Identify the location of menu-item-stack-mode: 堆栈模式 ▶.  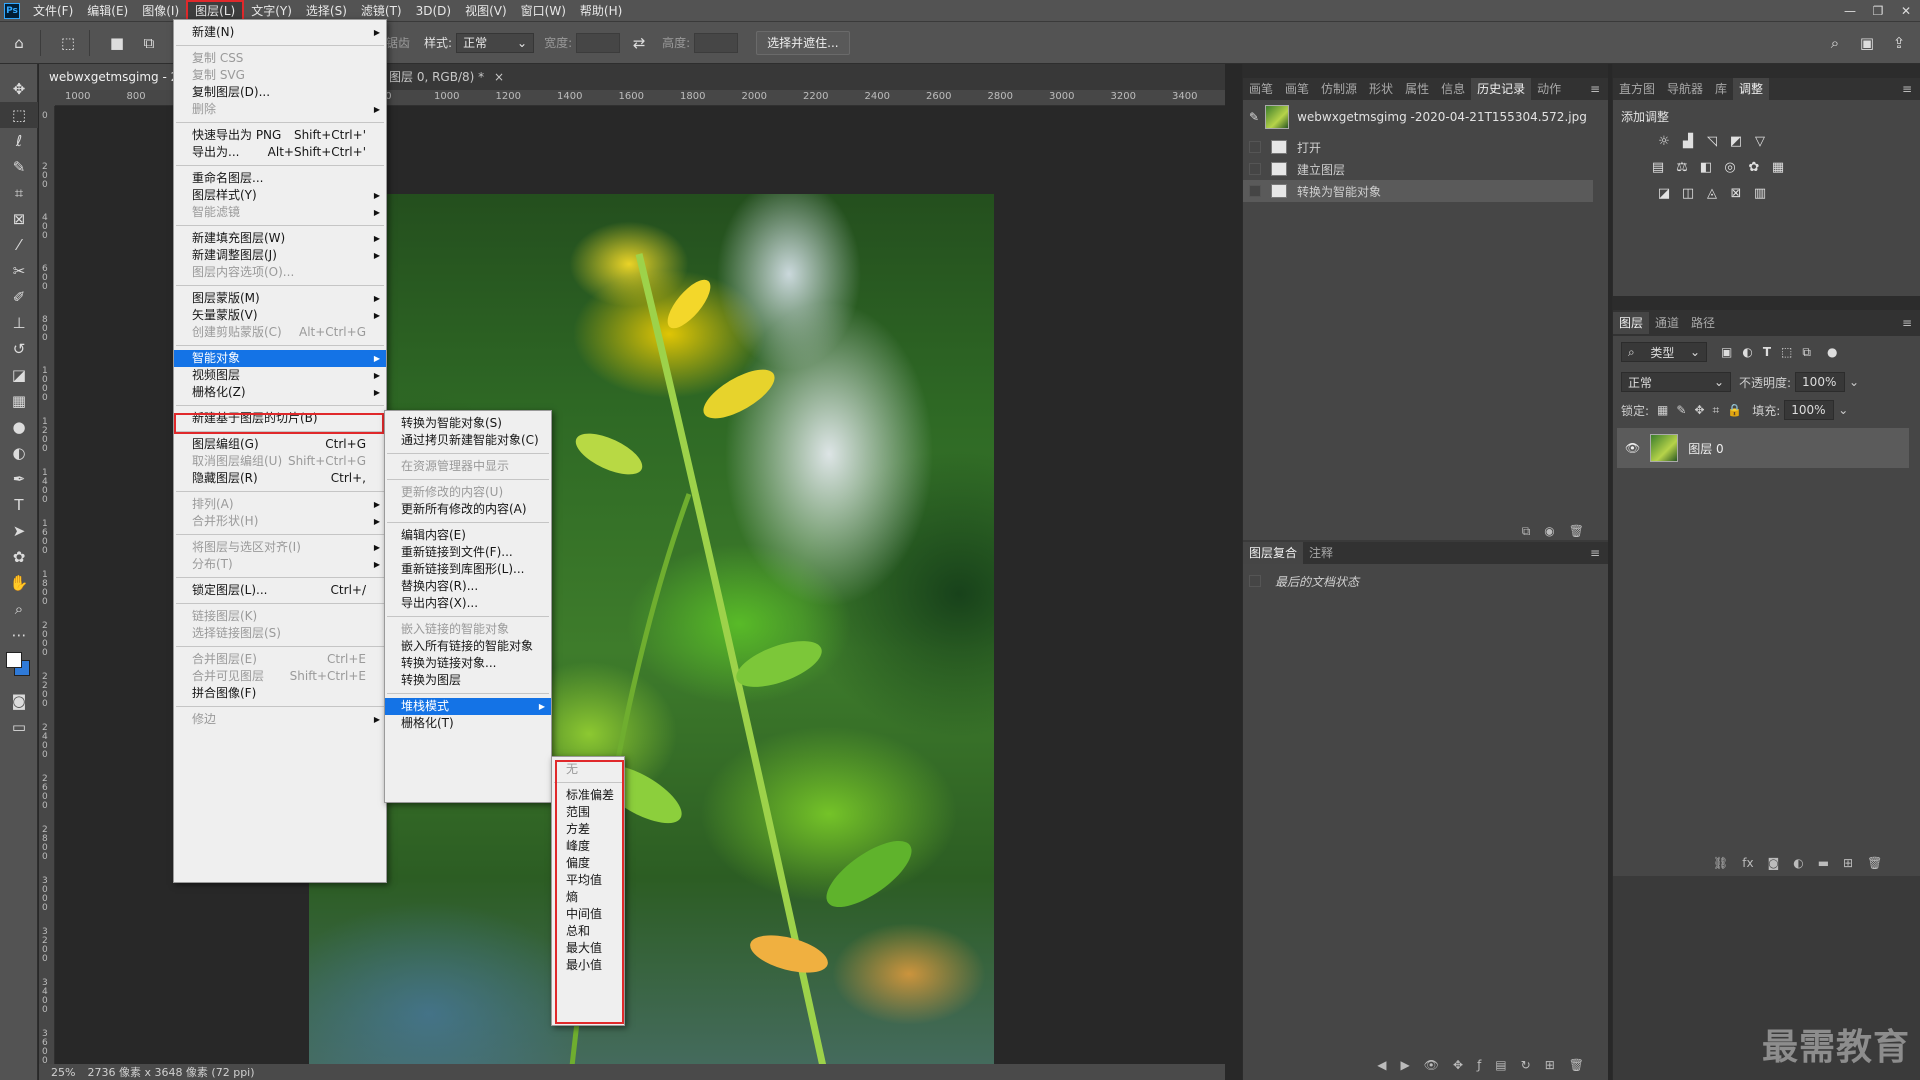
(468, 706).